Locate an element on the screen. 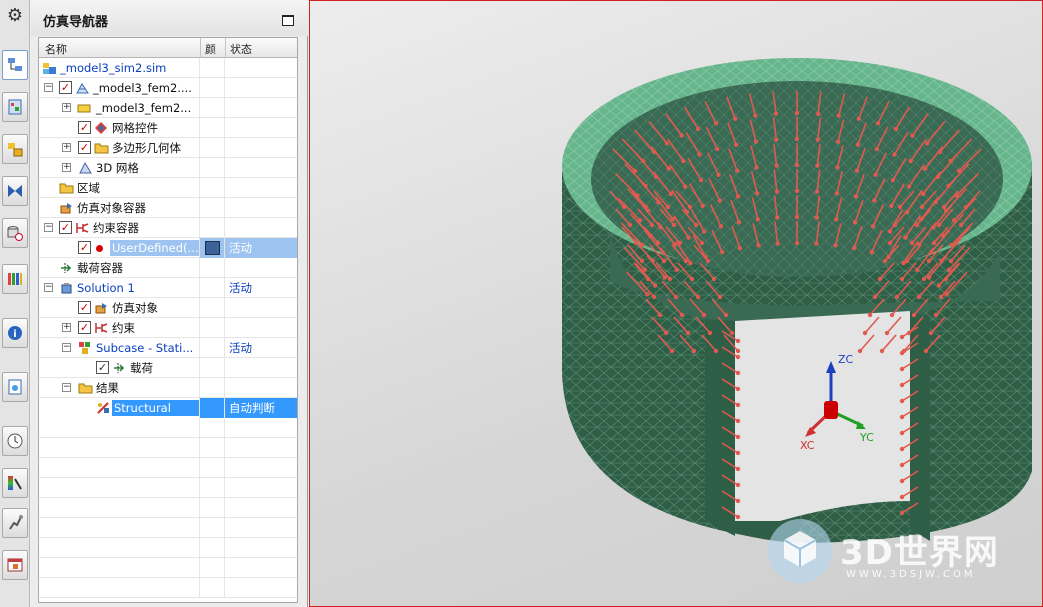 The width and height of the screenshot is (1043, 607). load-icon is located at coordinates (119, 368).